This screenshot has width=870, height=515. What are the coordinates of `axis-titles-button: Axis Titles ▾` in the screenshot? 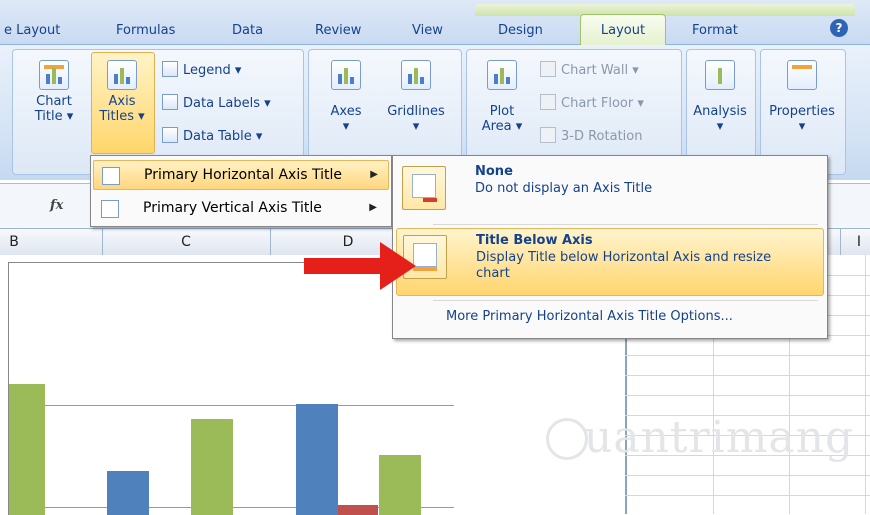 It's located at (122, 92).